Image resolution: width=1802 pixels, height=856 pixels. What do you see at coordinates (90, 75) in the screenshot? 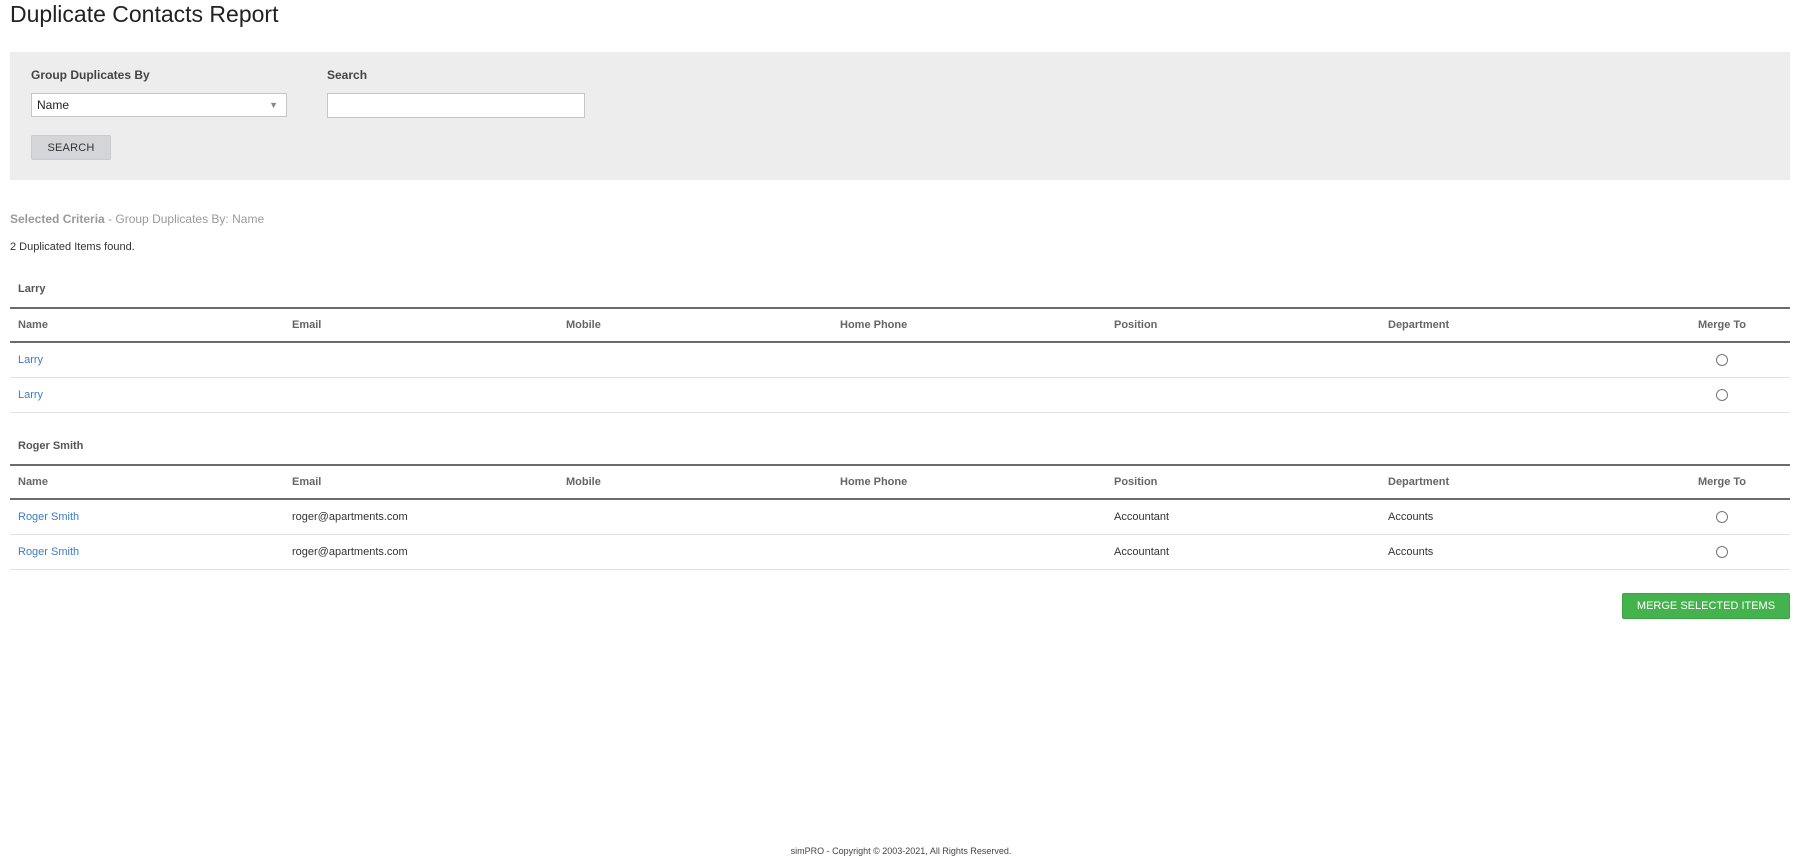
I see `group-by-label: Group Duplicates By` at bounding box center [90, 75].